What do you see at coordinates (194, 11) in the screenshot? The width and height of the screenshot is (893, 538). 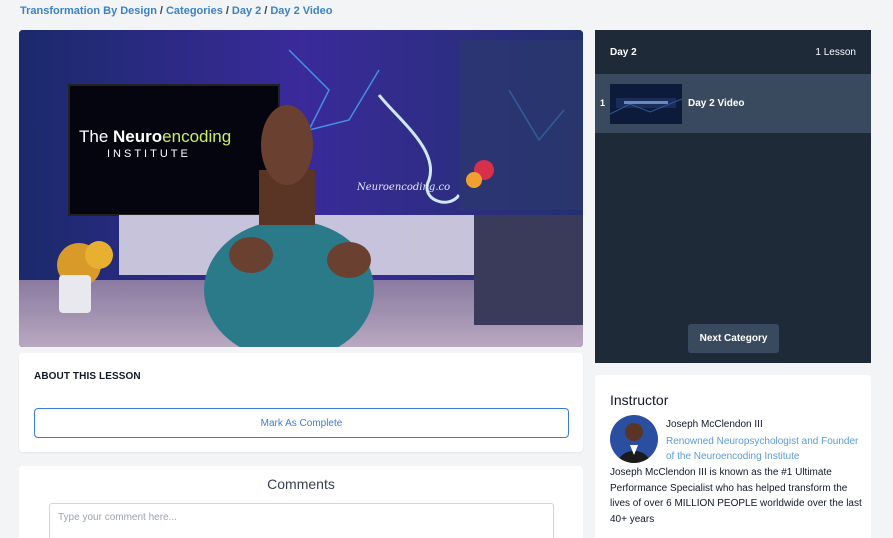 I see `breadcrumb-categories-link: Categories` at bounding box center [194, 11].